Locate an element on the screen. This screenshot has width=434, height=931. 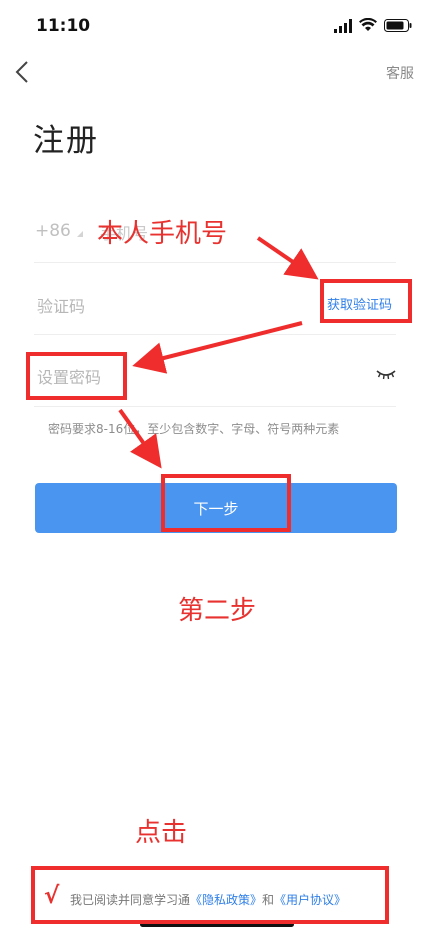
password-hint: 密码要求8-16位，至少包含数字、字母、符号两种元素 is located at coordinates (194, 429).